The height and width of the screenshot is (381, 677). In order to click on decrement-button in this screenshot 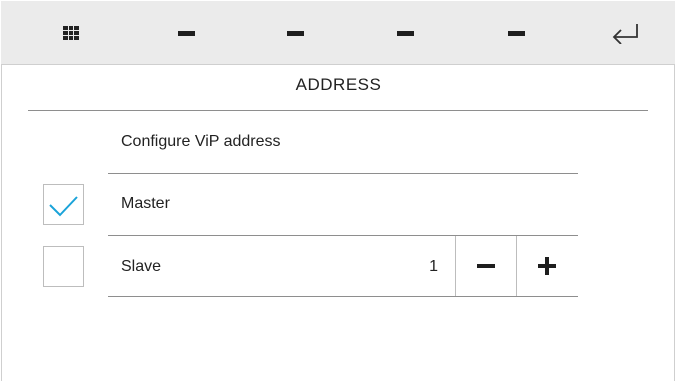, I will do `click(486, 266)`.